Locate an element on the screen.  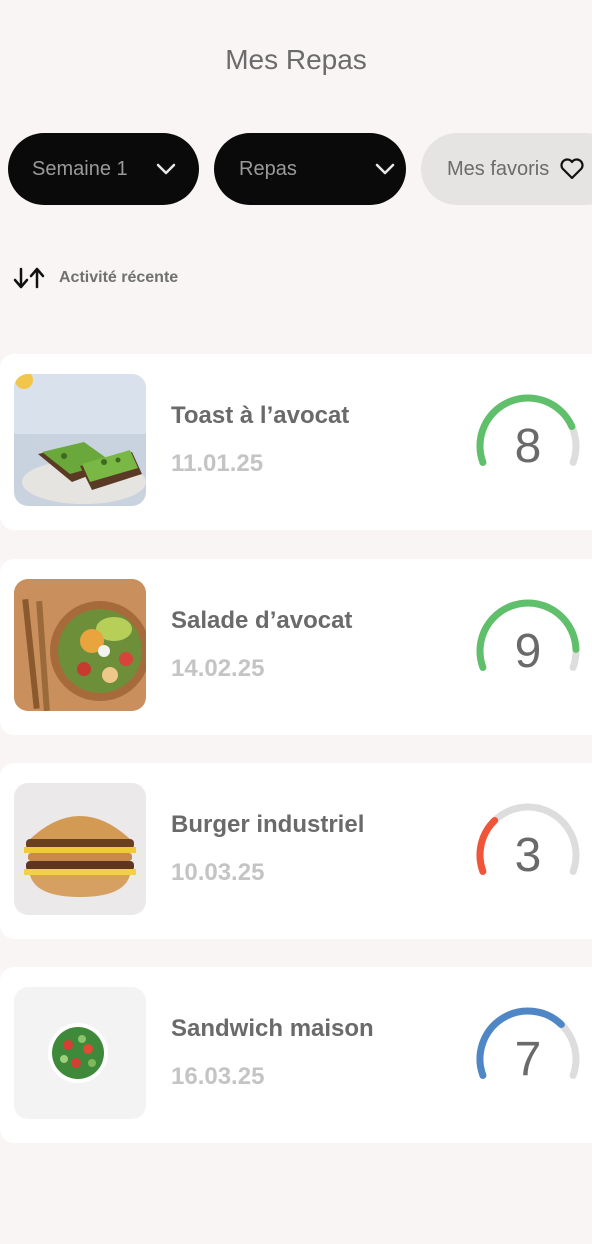
meal-photo-avocado-toast is located at coordinates (80, 440).